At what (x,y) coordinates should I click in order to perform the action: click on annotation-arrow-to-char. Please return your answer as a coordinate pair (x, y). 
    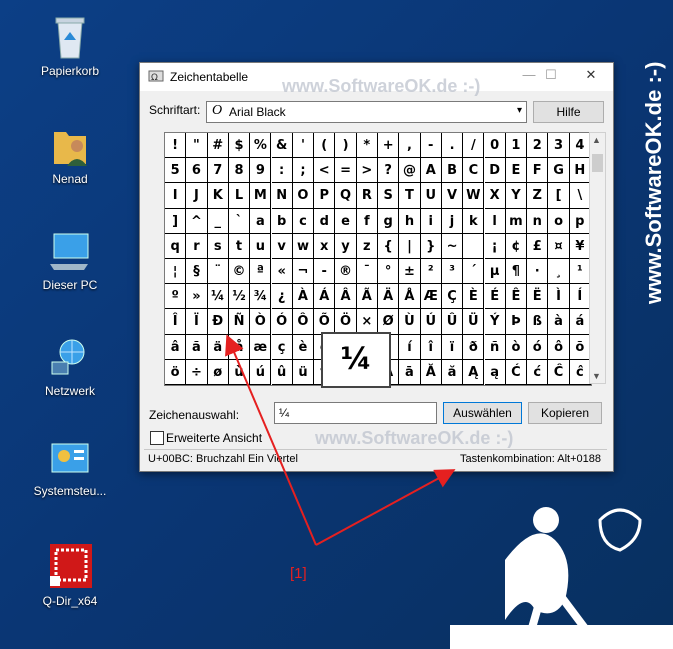
    Looking at the image, I should click on (271, 440).